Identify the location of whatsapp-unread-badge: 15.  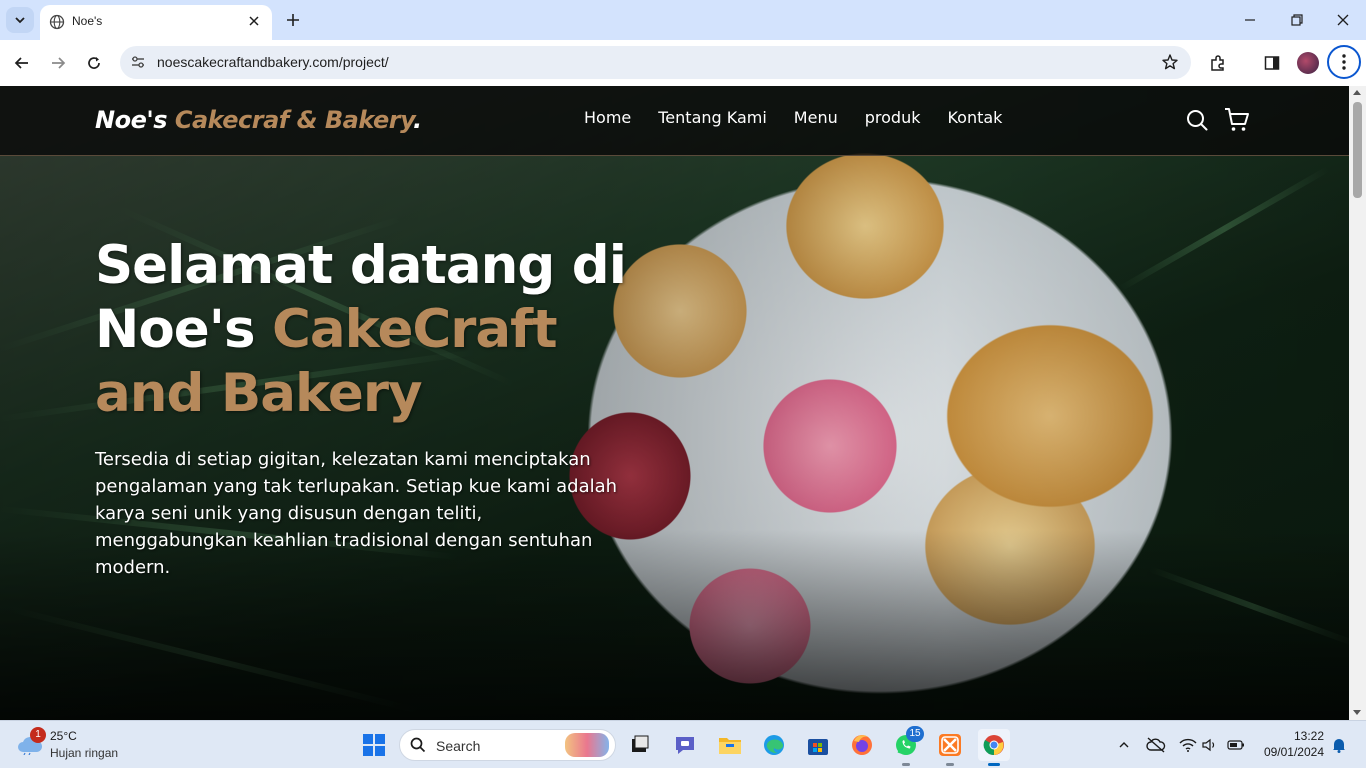
(915, 734).